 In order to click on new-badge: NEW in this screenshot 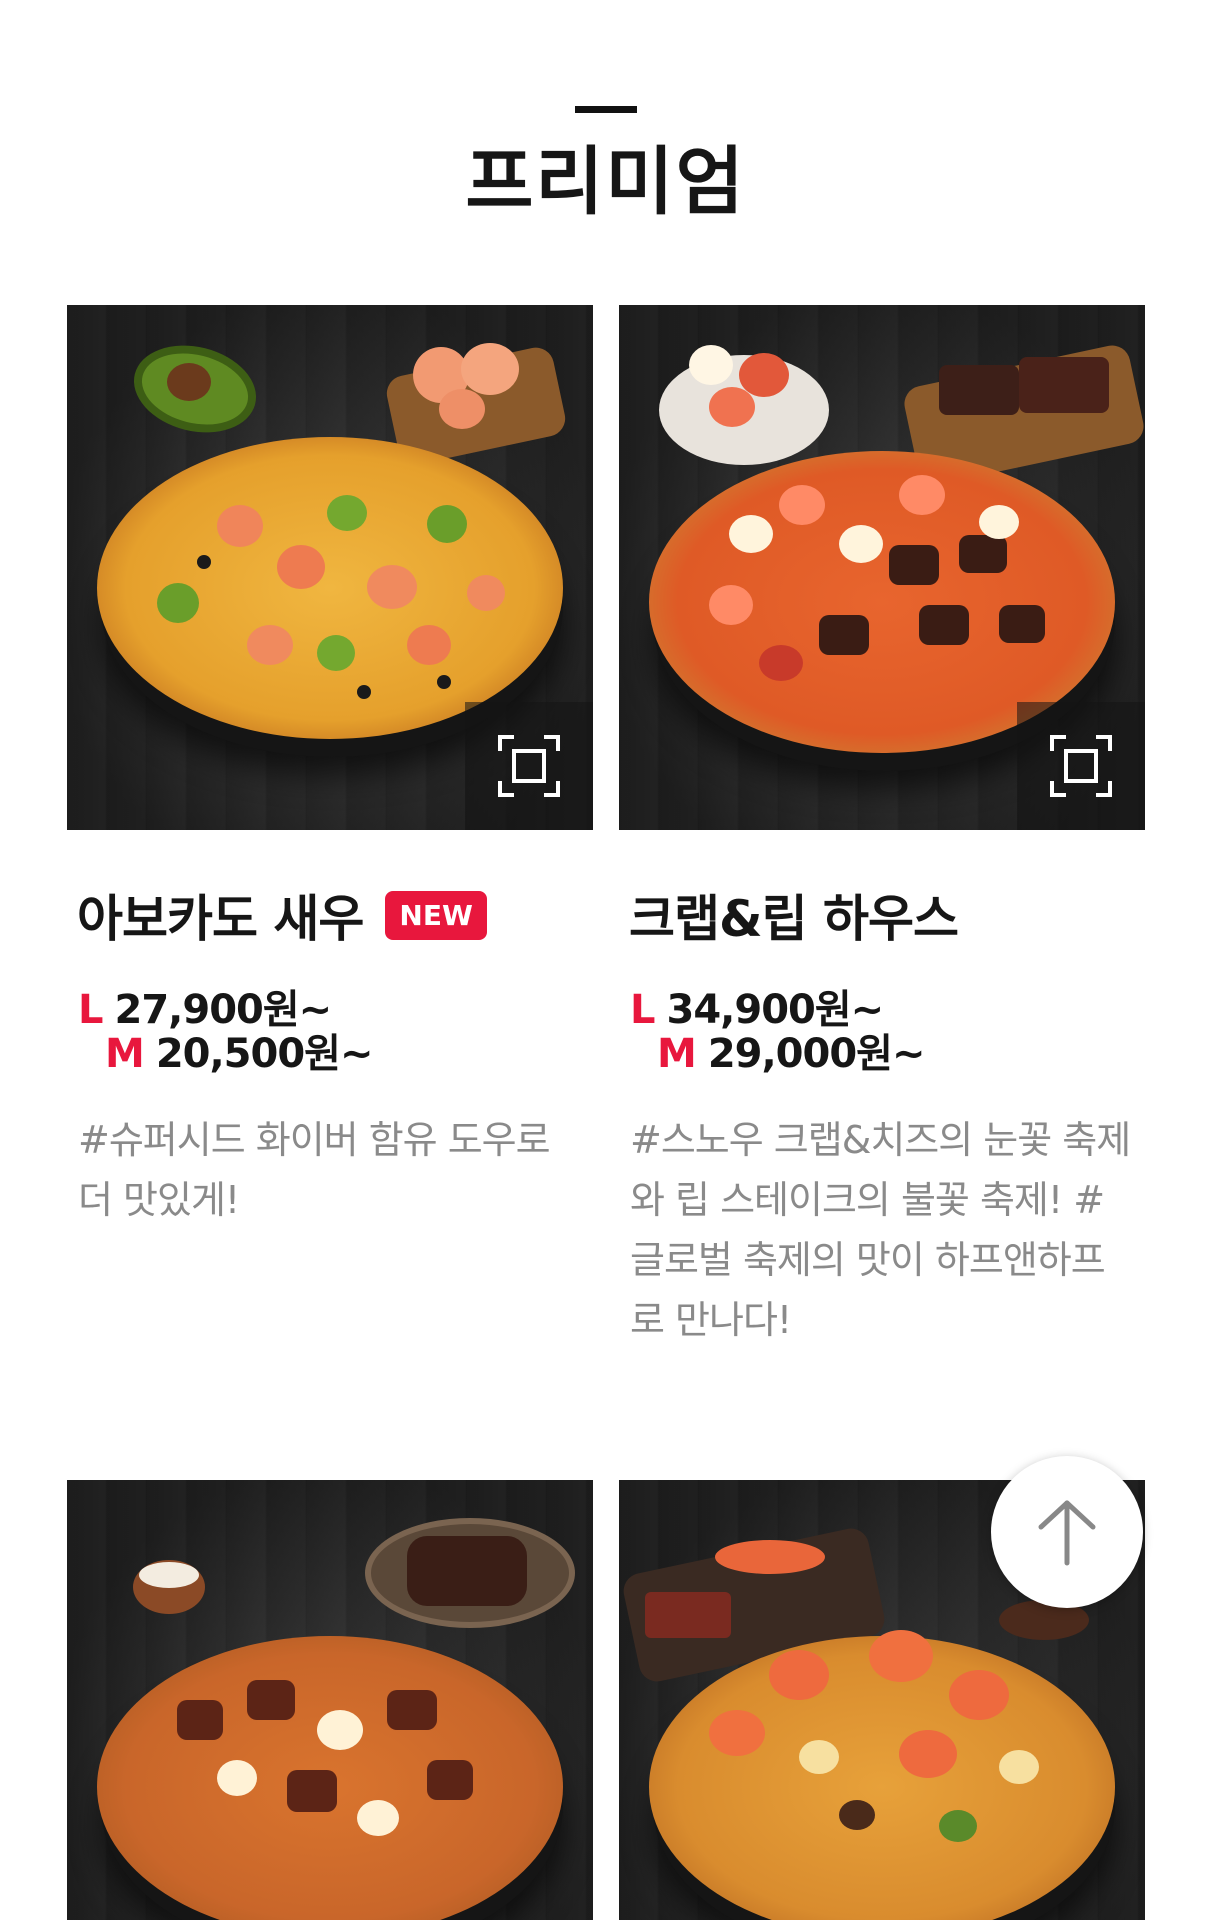, I will do `click(436, 915)`.